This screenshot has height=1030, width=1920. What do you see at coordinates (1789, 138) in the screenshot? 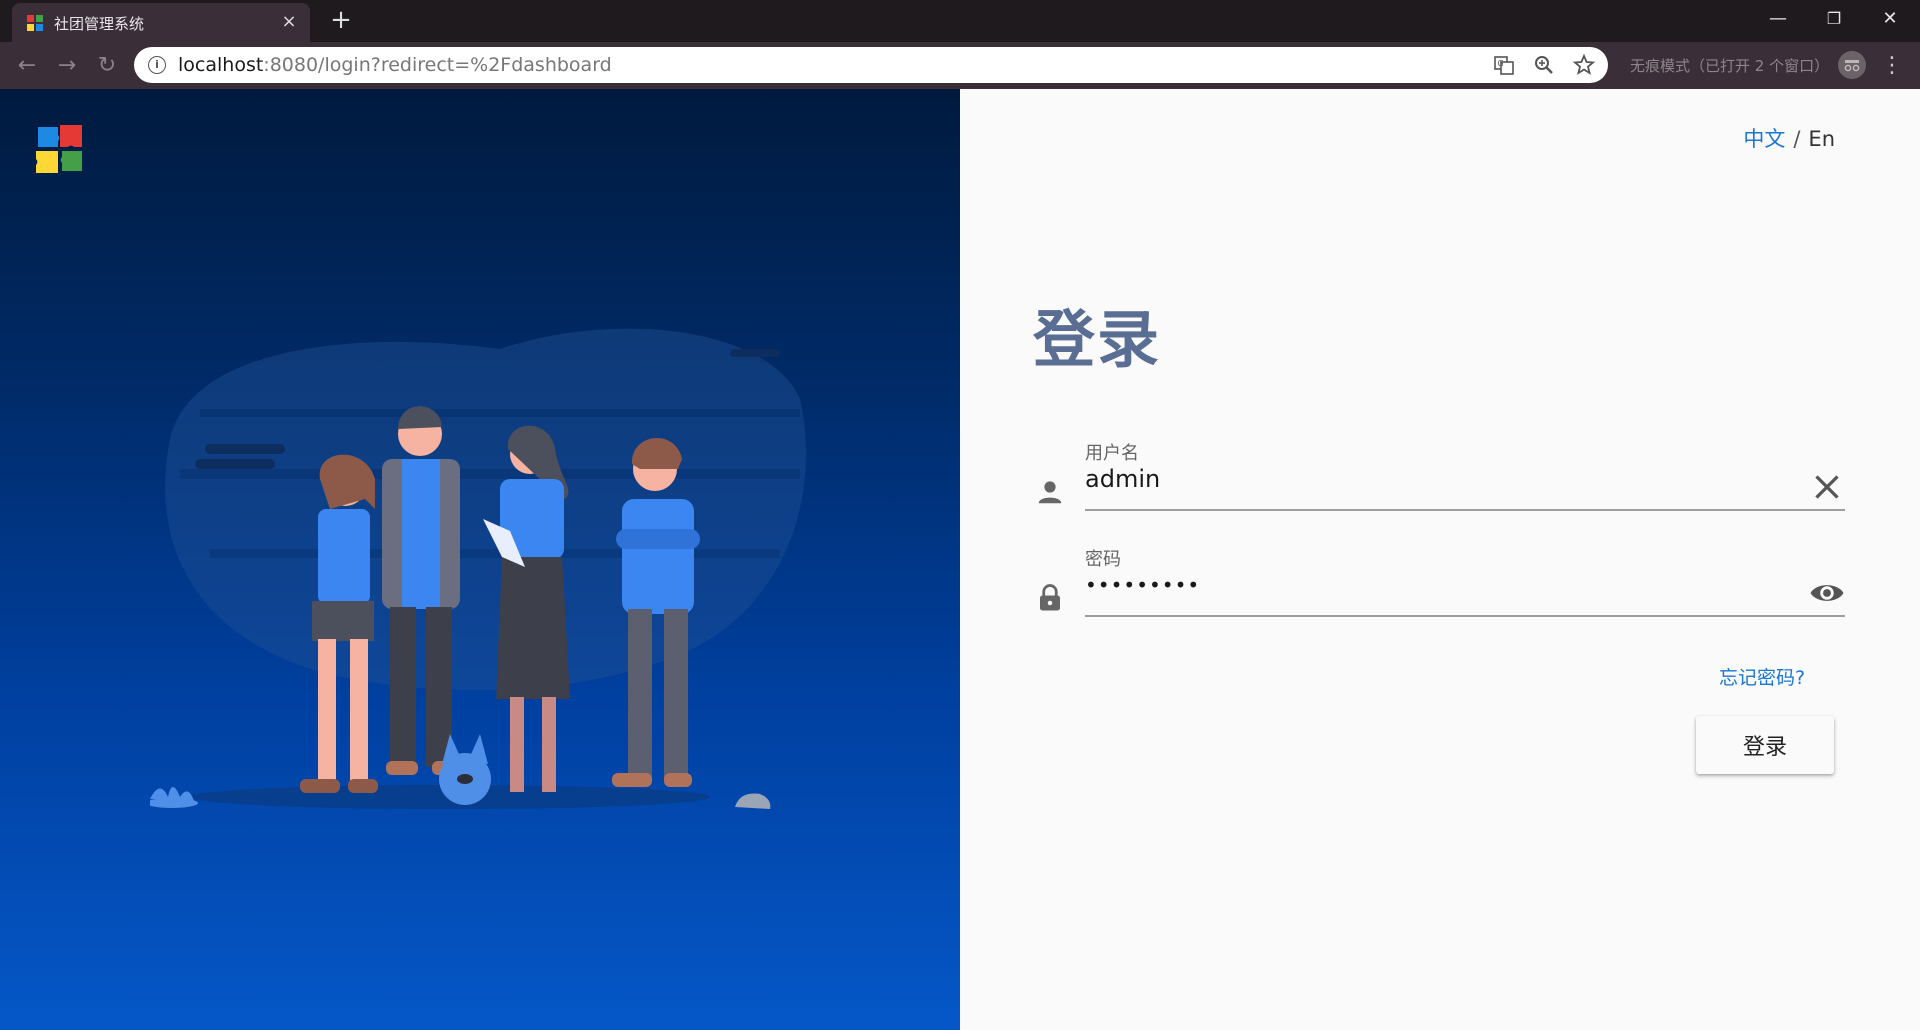
I see `language-switcher: 中文 / En` at bounding box center [1789, 138].